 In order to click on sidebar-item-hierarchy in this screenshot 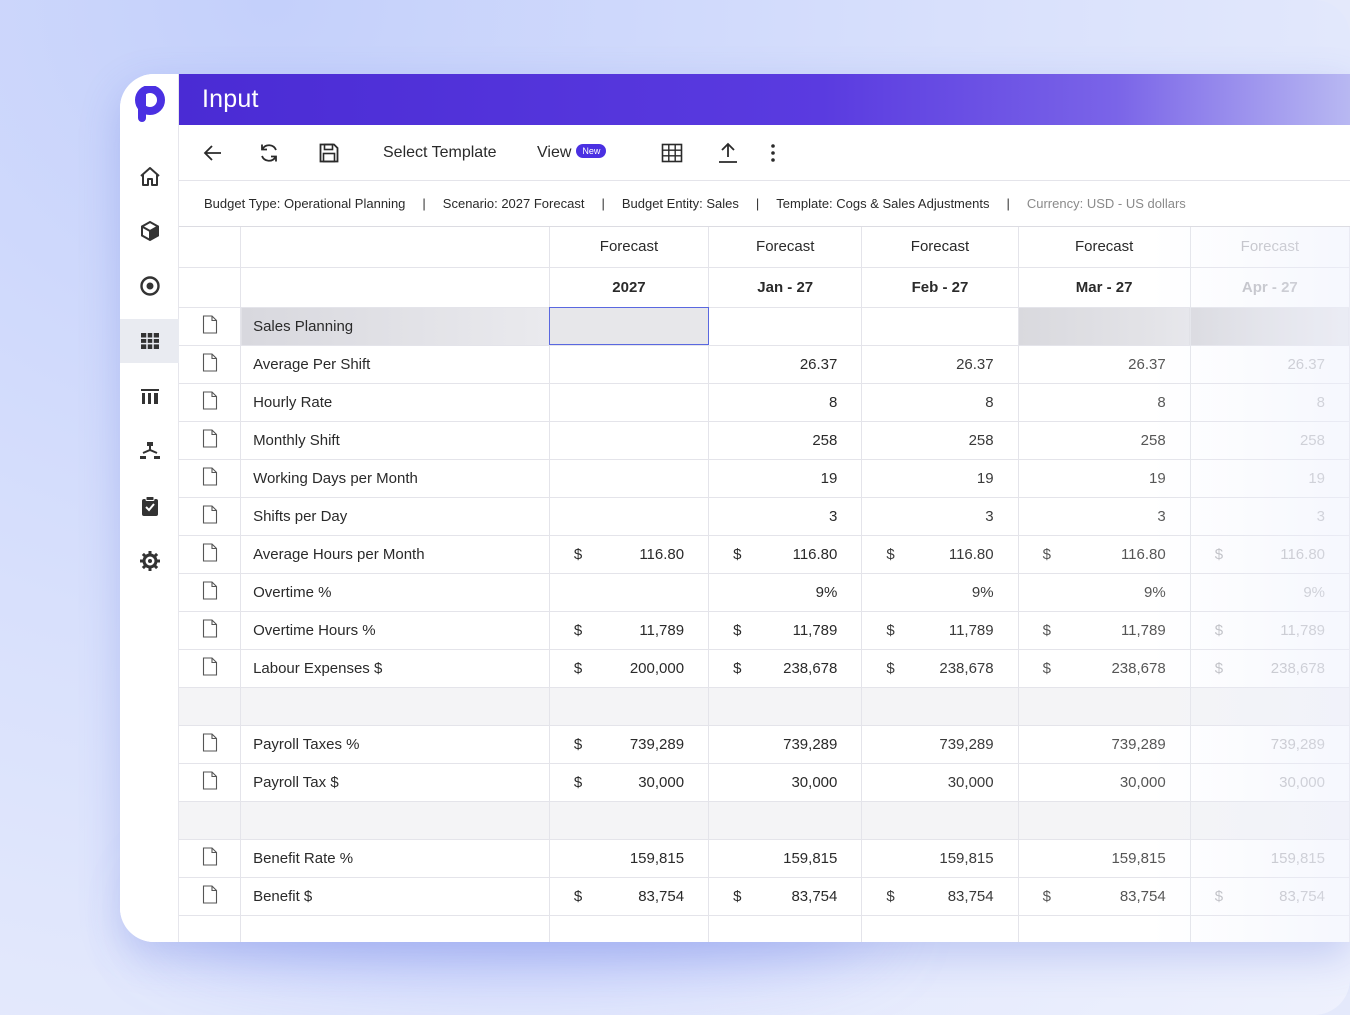, I will do `click(149, 451)`.